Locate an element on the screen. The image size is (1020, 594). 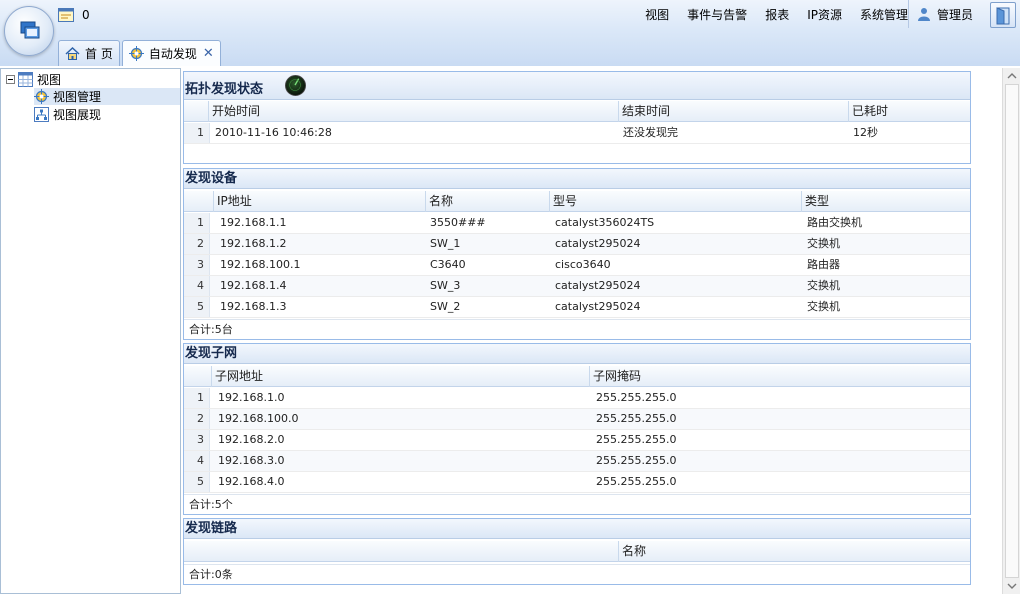
collapse-icon is located at coordinates (10, 79).